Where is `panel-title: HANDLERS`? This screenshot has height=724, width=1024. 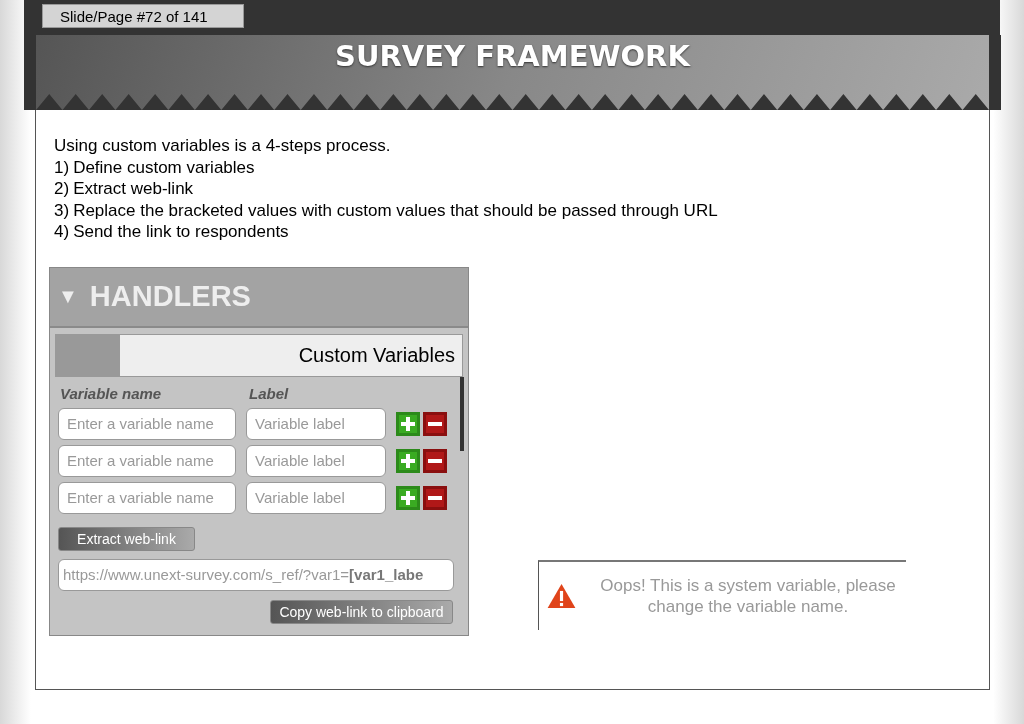 panel-title: HANDLERS is located at coordinates (170, 296).